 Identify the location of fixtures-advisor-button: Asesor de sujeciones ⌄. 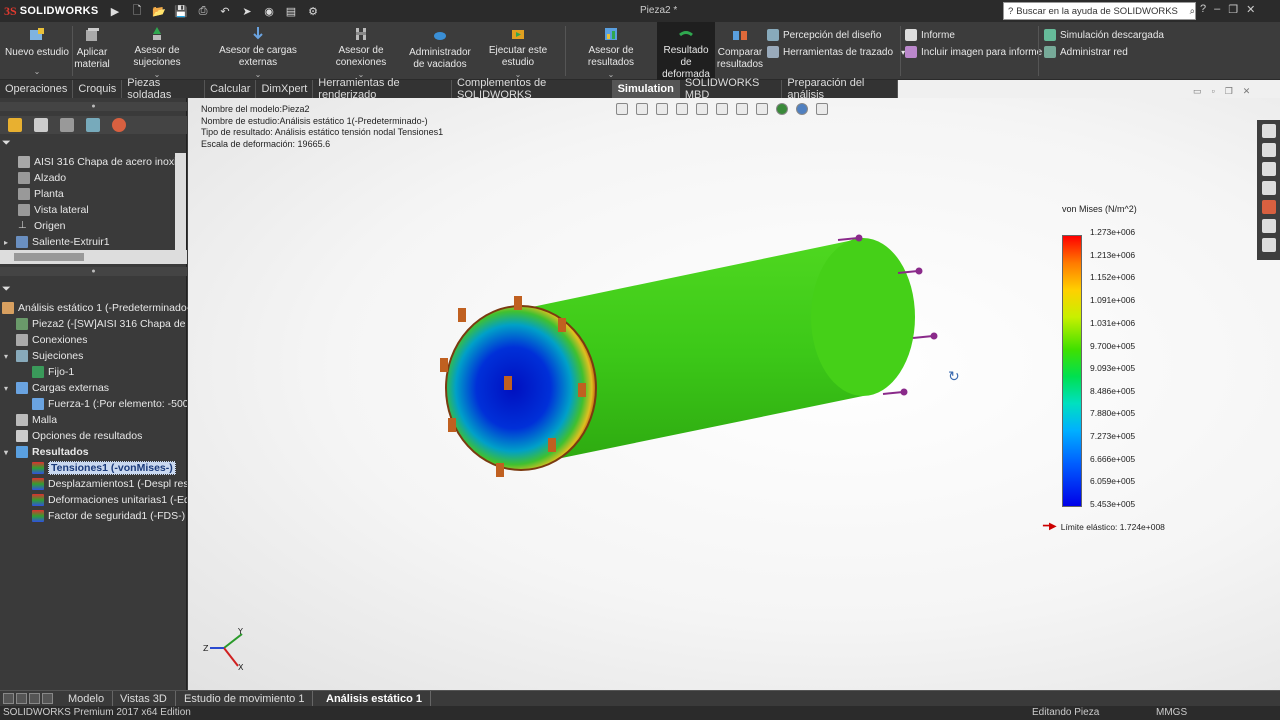
(157, 51).